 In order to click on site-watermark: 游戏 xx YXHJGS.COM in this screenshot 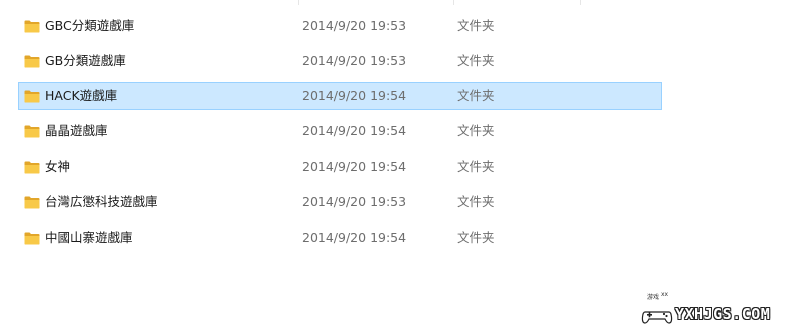, I will do `click(711, 309)`.